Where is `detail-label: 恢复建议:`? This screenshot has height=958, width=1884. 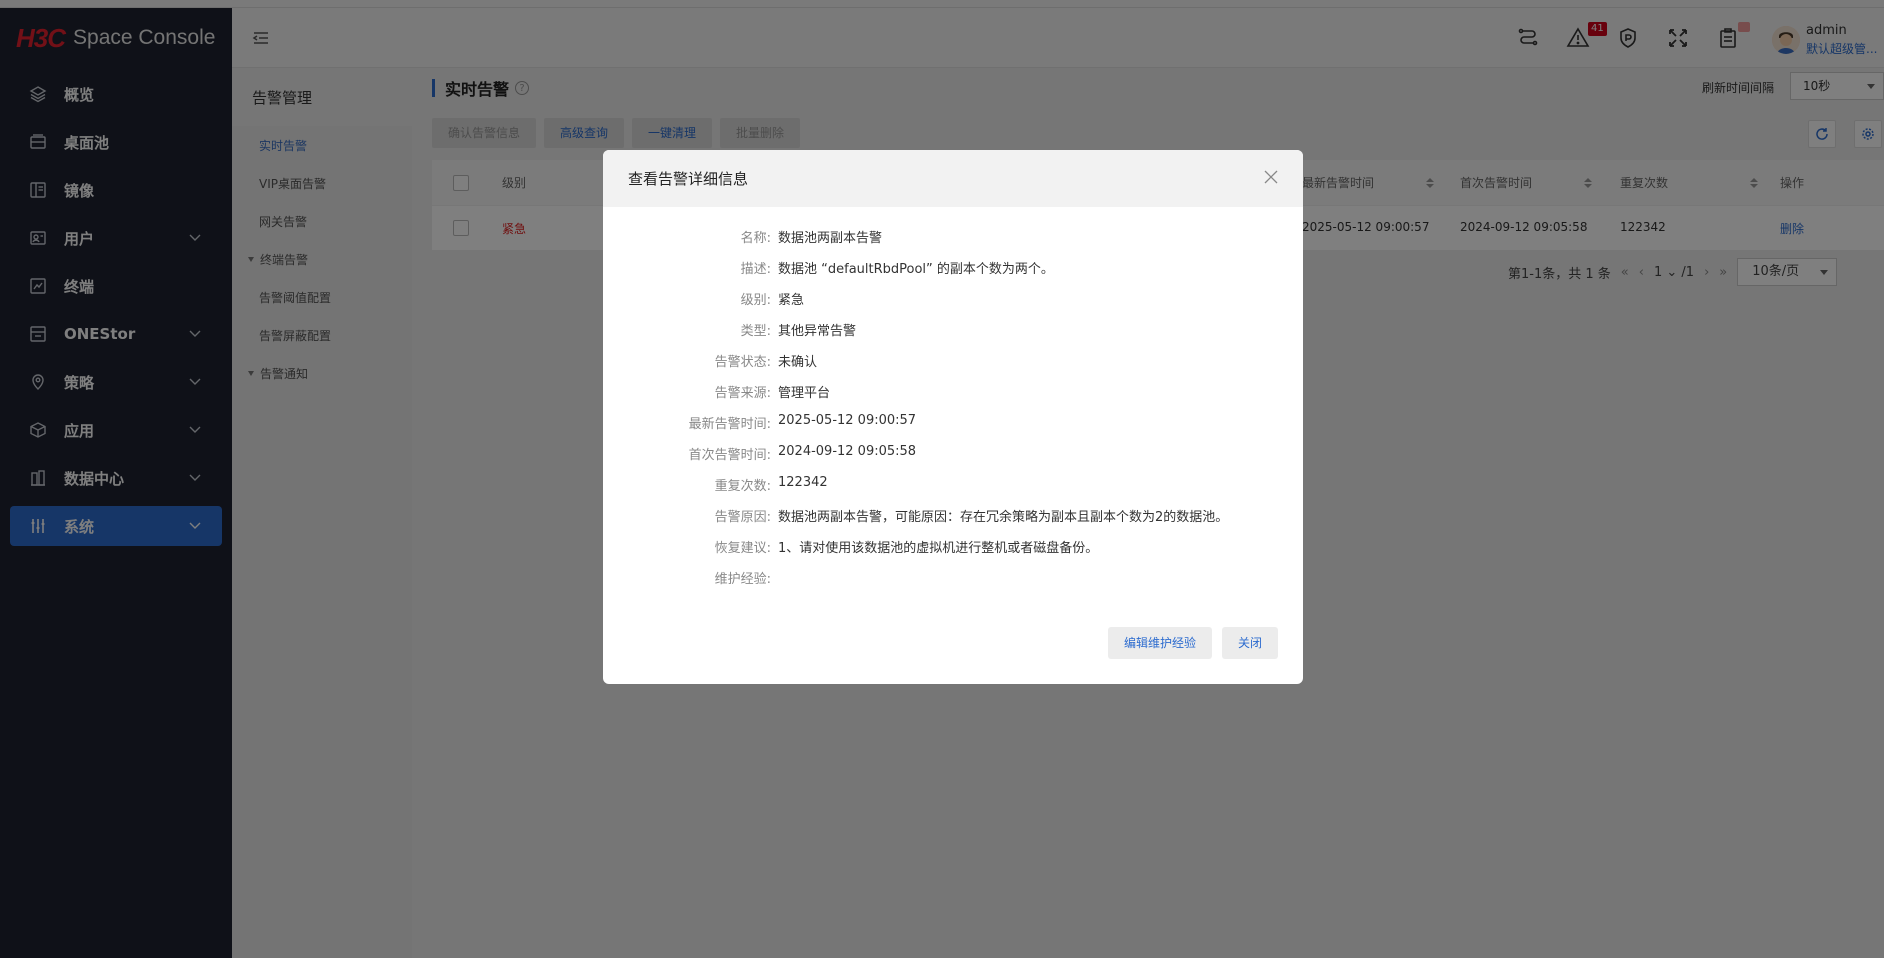
detail-label: 恢复建议: is located at coordinates (742, 548).